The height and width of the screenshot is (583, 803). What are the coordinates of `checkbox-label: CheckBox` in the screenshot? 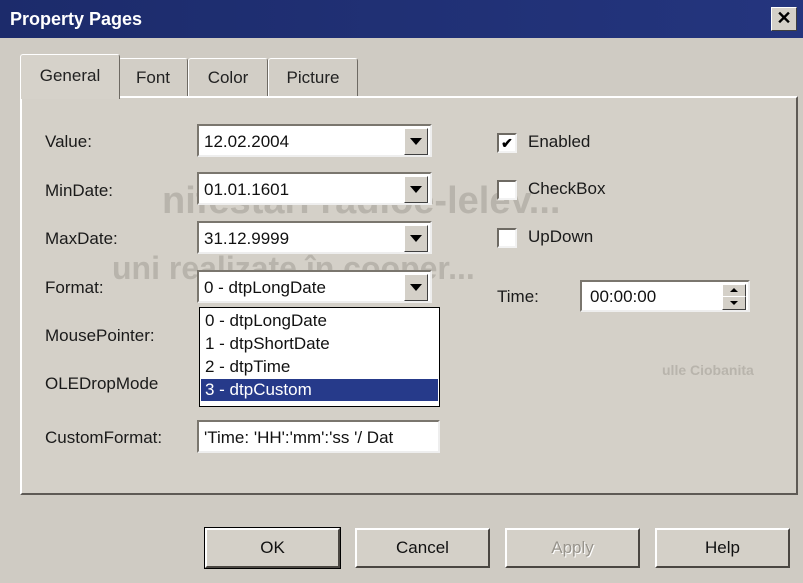 It's located at (567, 188).